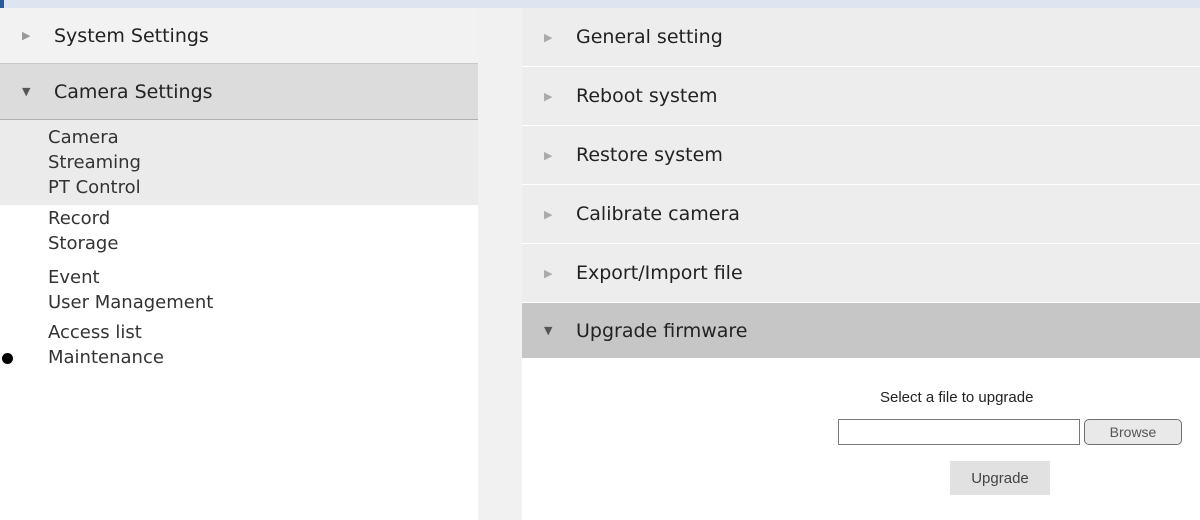 The image size is (1200, 520). Describe the element at coordinates (647, 96) in the screenshot. I see `section-label: Reboot system` at that location.